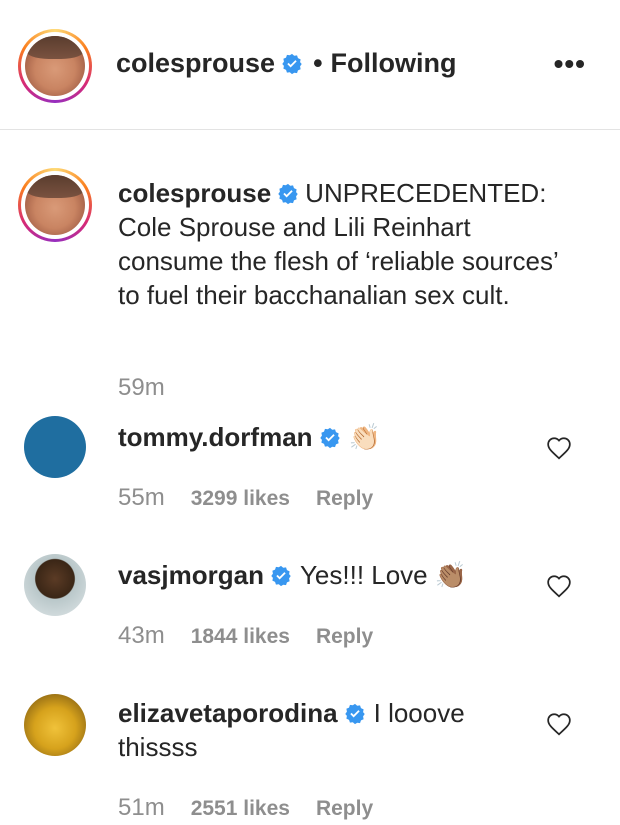  Describe the element at coordinates (363, 575) in the screenshot. I see `comment-text: Yes!!! Love` at that location.